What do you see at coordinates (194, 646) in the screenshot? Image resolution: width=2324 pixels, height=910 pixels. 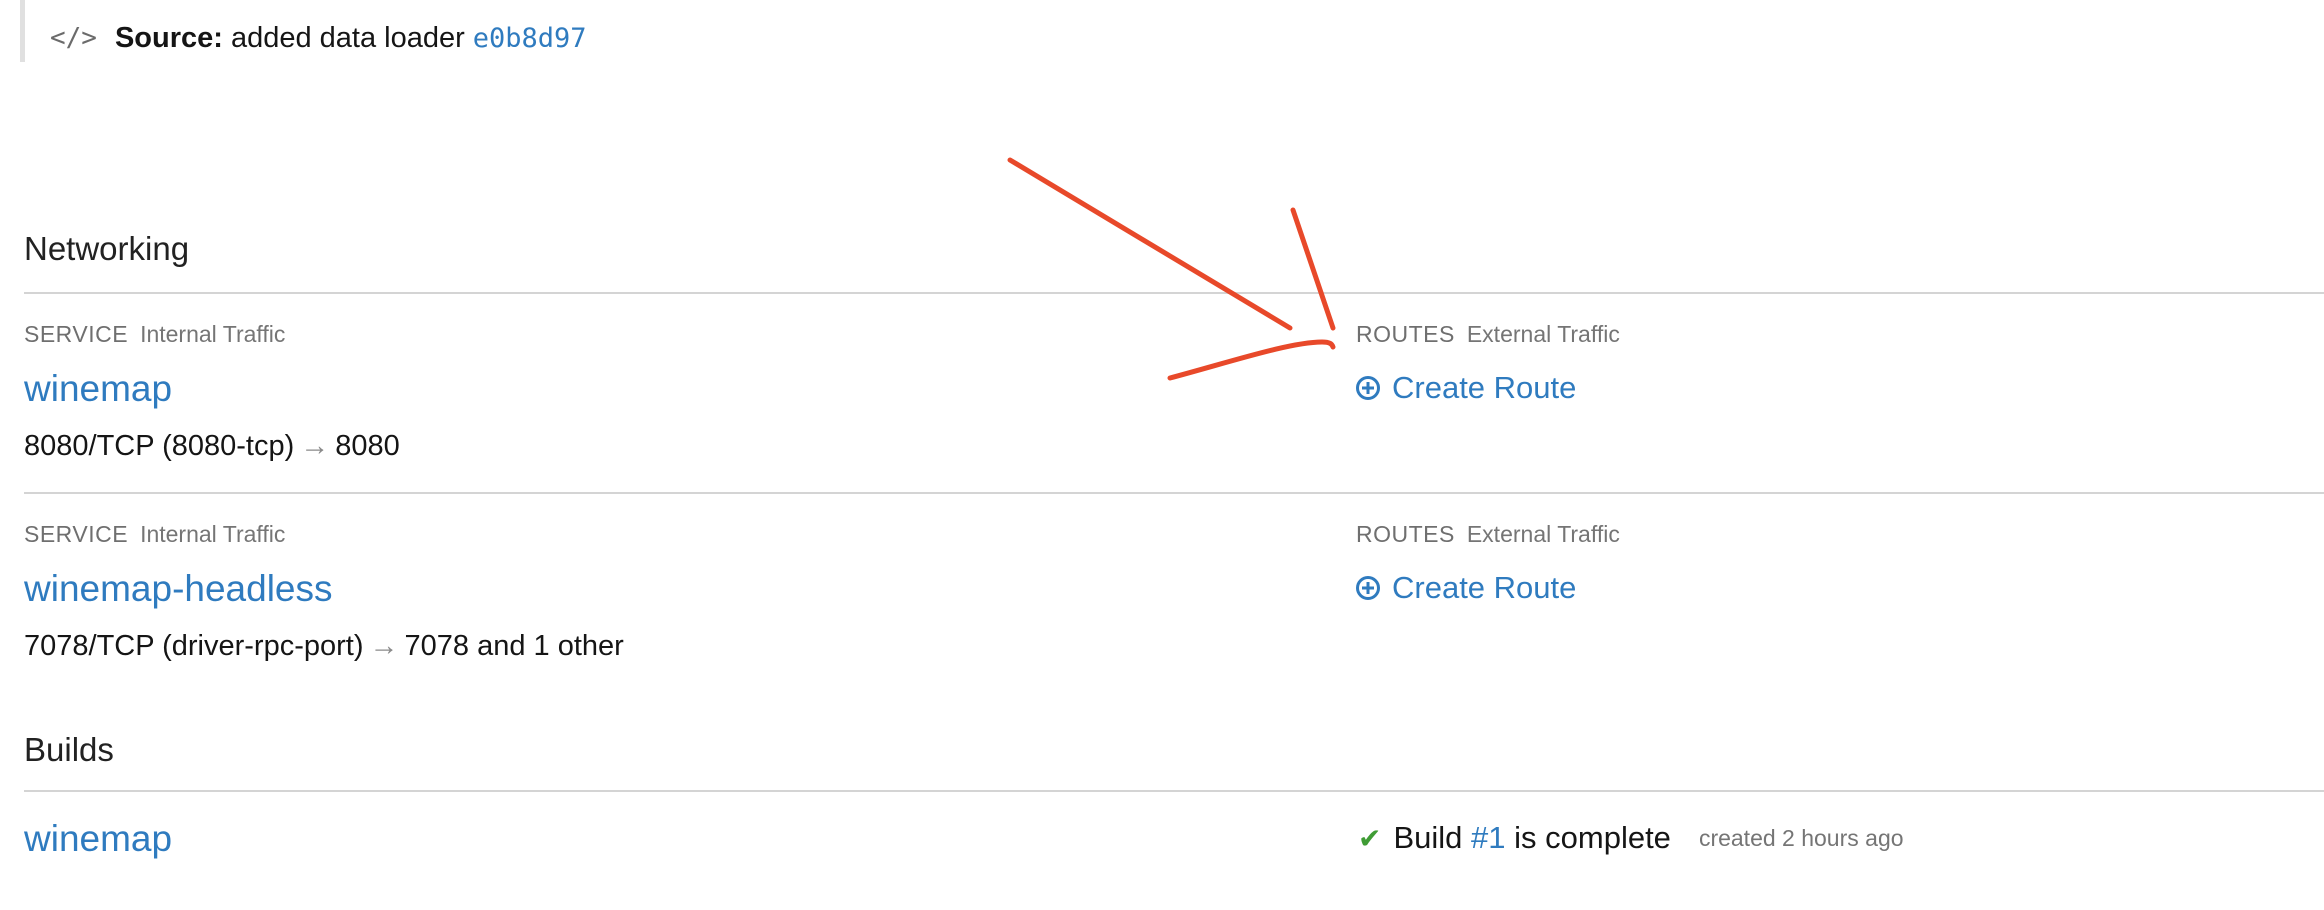 I see `port-spec: 7078/TCP (driver-rpc-port)` at bounding box center [194, 646].